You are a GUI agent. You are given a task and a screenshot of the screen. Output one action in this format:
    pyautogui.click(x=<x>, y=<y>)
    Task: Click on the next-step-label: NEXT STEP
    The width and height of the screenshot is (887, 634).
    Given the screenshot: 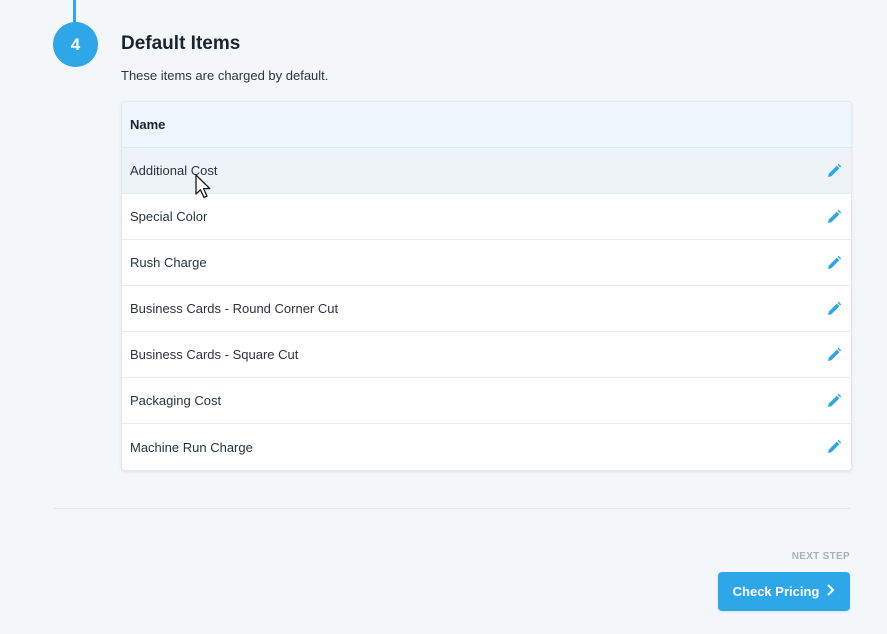 What is the action you would take?
    pyautogui.click(x=820, y=556)
    